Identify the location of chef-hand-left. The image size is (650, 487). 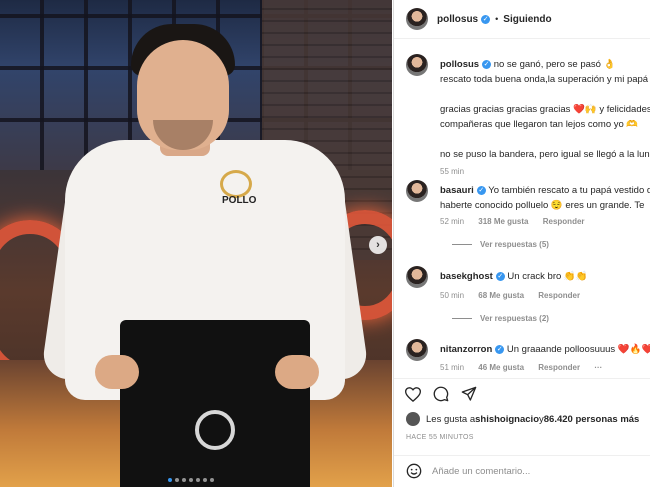
(117, 372).